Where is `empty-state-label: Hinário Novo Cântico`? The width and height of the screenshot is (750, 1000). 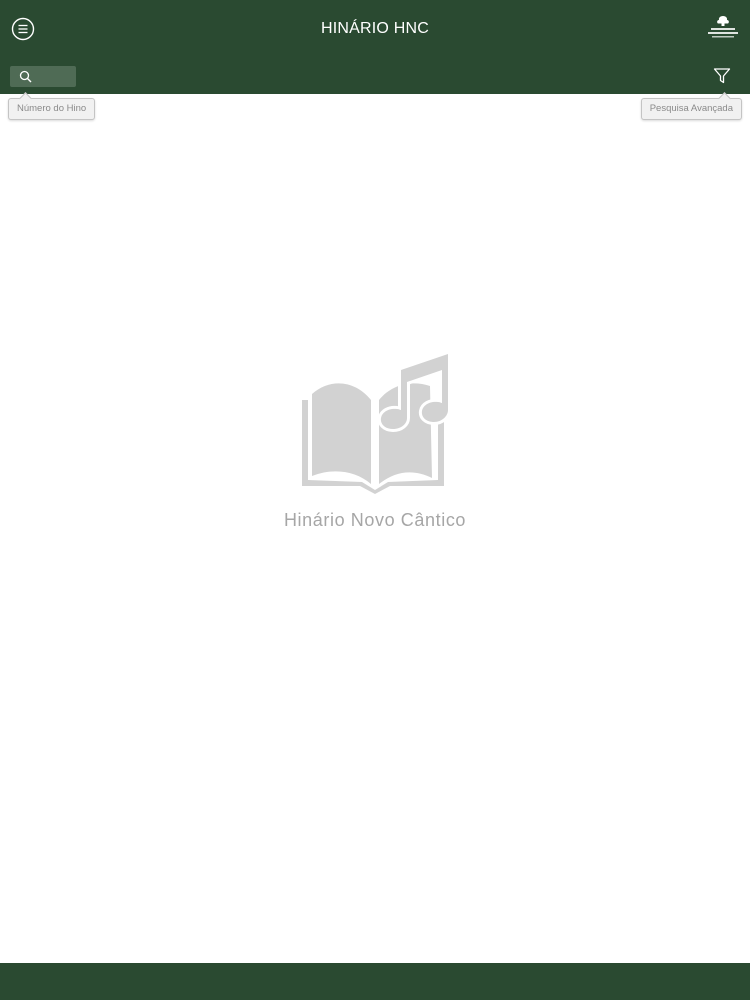 empty-state-label: Hinário Novo Cântico is located at coordinates (375, 520).